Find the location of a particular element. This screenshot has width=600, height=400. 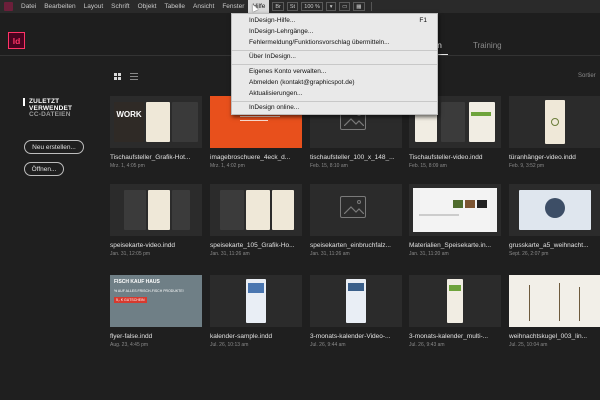

thumb-text: FISCH KAUF HAUS is located at coordinates (137, 282).